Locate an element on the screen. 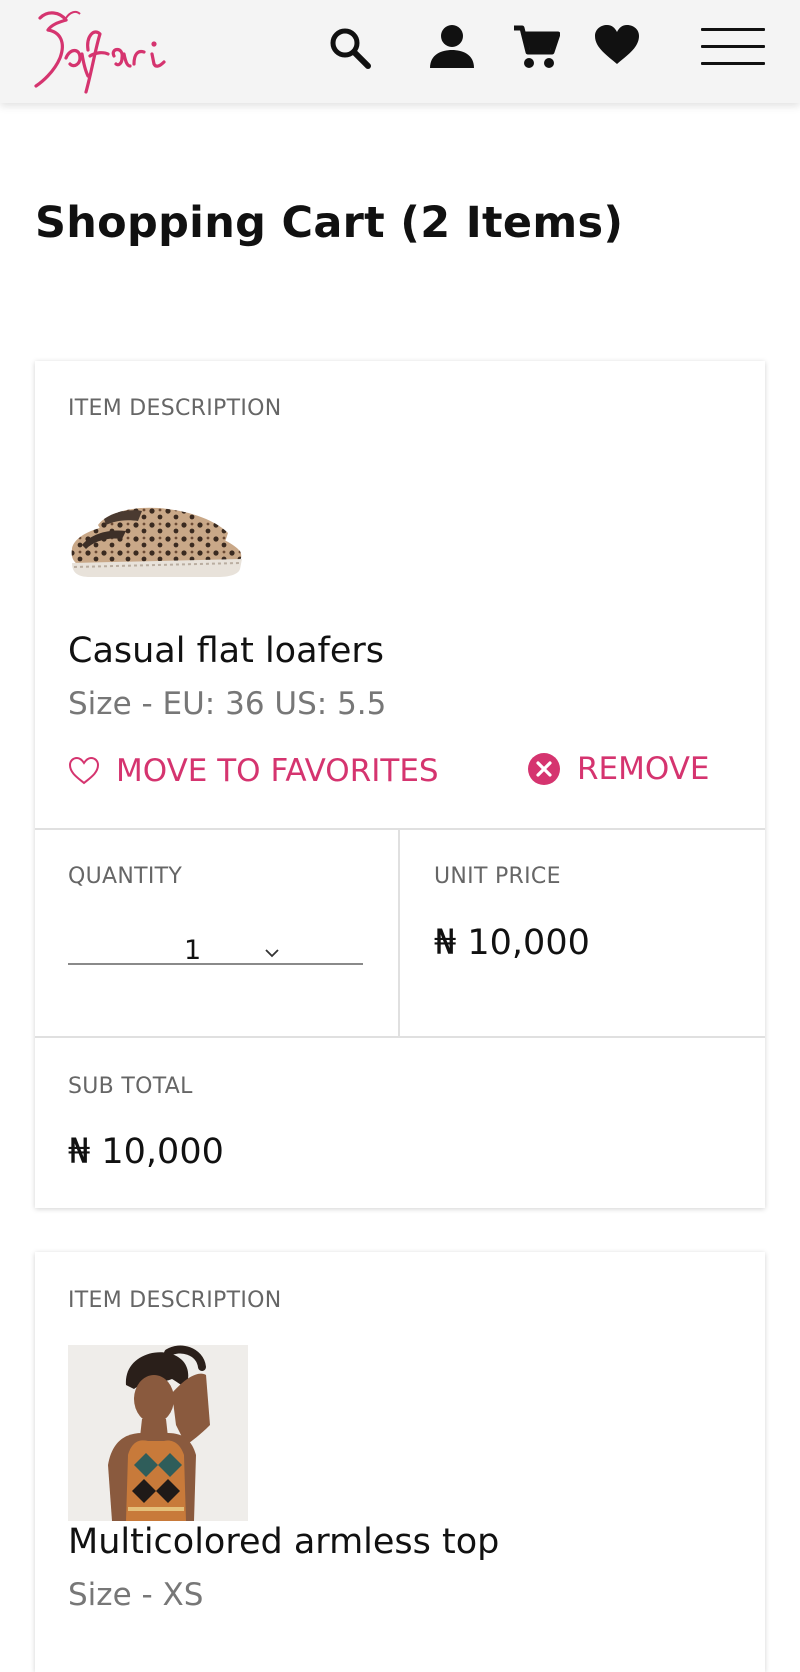  subtotal-value: ₦ 10,000 is located at coordinates (146, 1152).